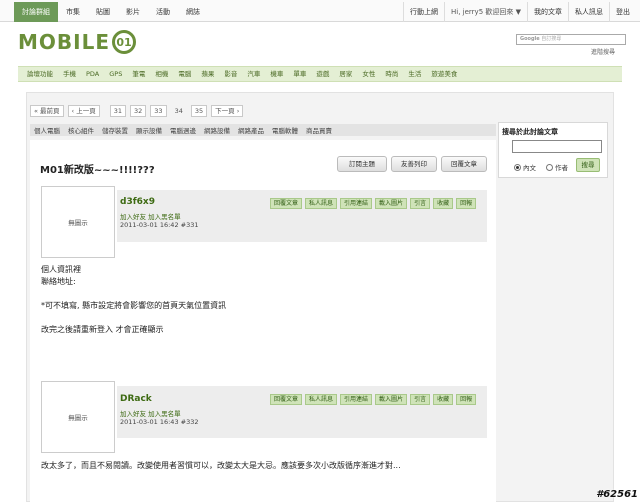 This screenshot has height=502, width=640. What do you see at coordinates (149, 130) in the screenshot?
I see `subcategory-item: 顯示設備` at bounding box center [149, 130].